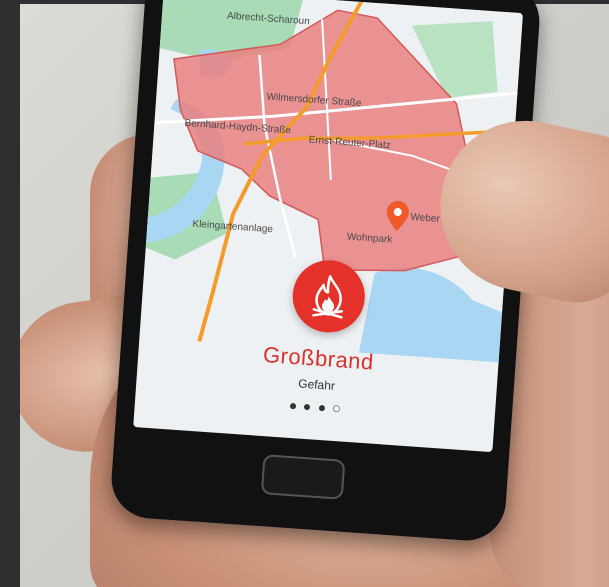 Image resolution: width=609 pixels, height=587 pixels. Describe the element at coordinates (398, 215) in the screenshot. I see `location-pin-icon` at that location.